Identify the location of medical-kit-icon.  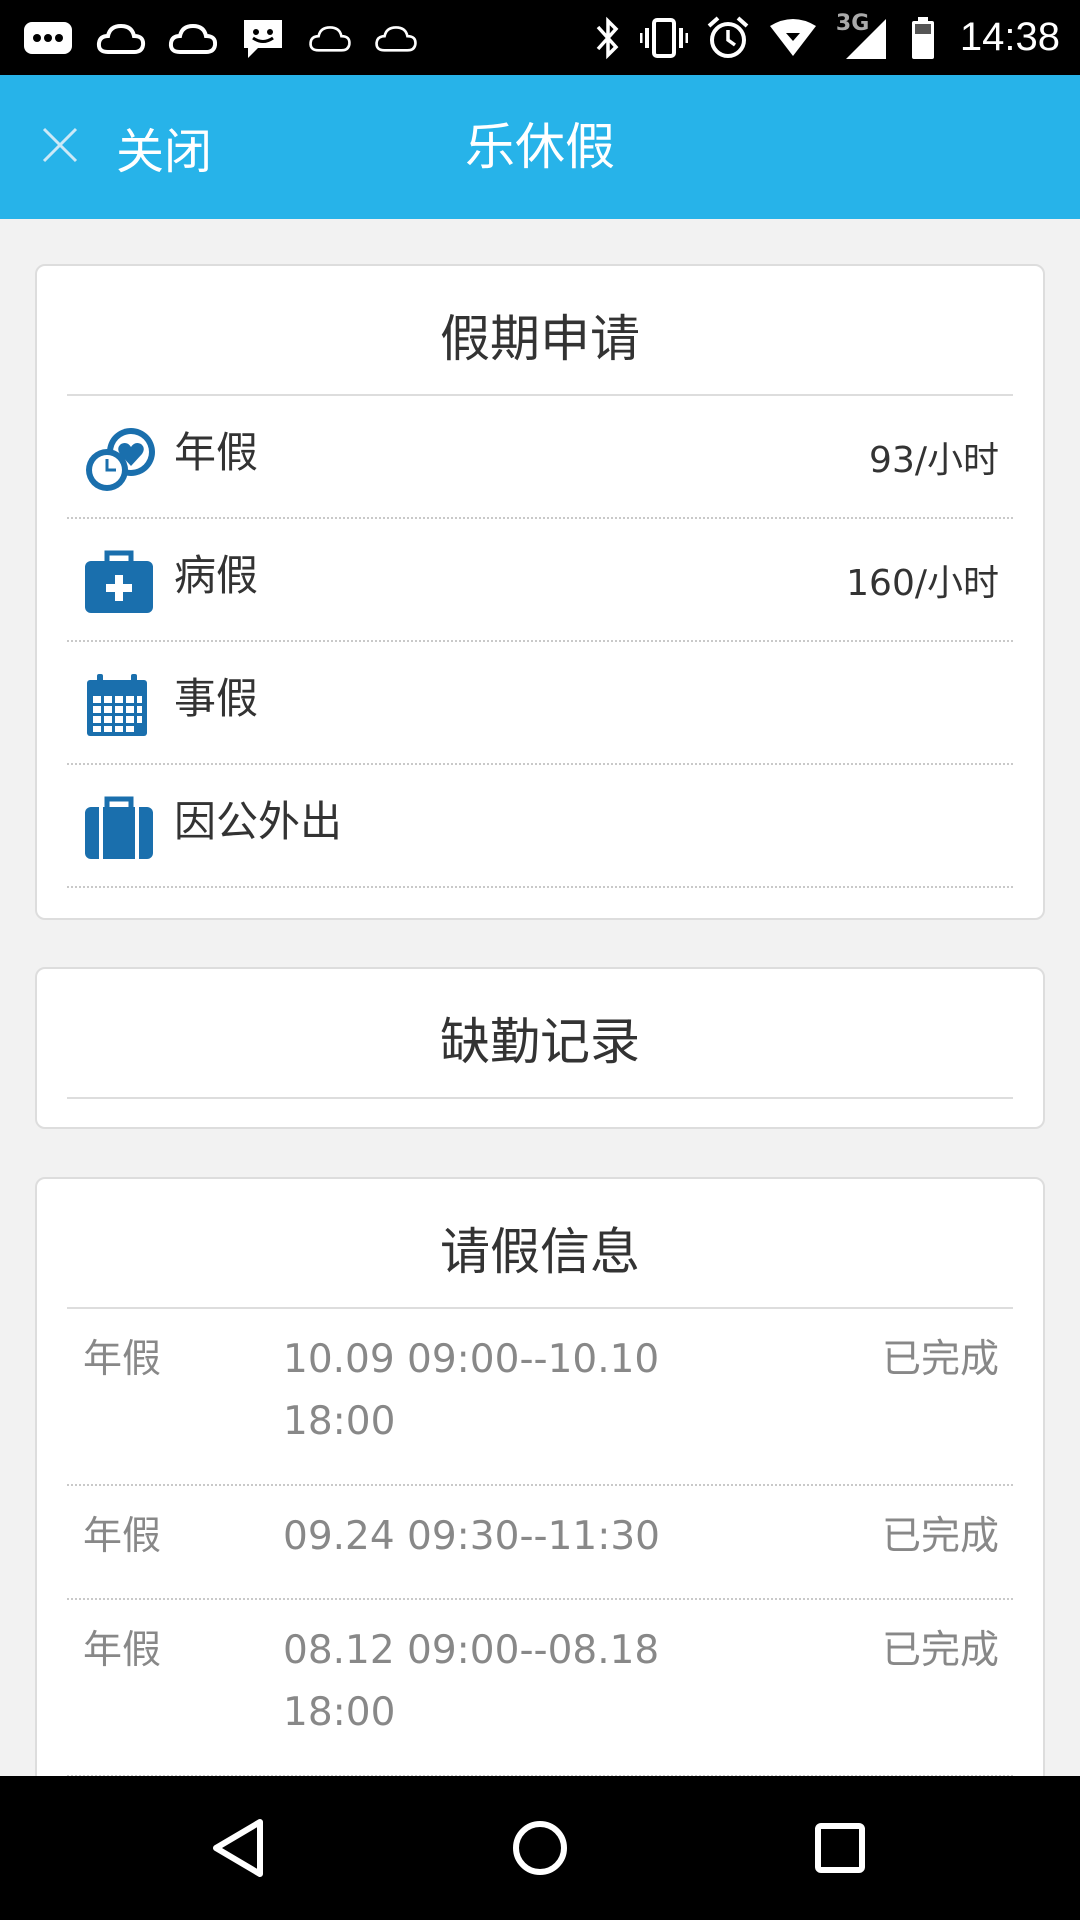
(119, 582).